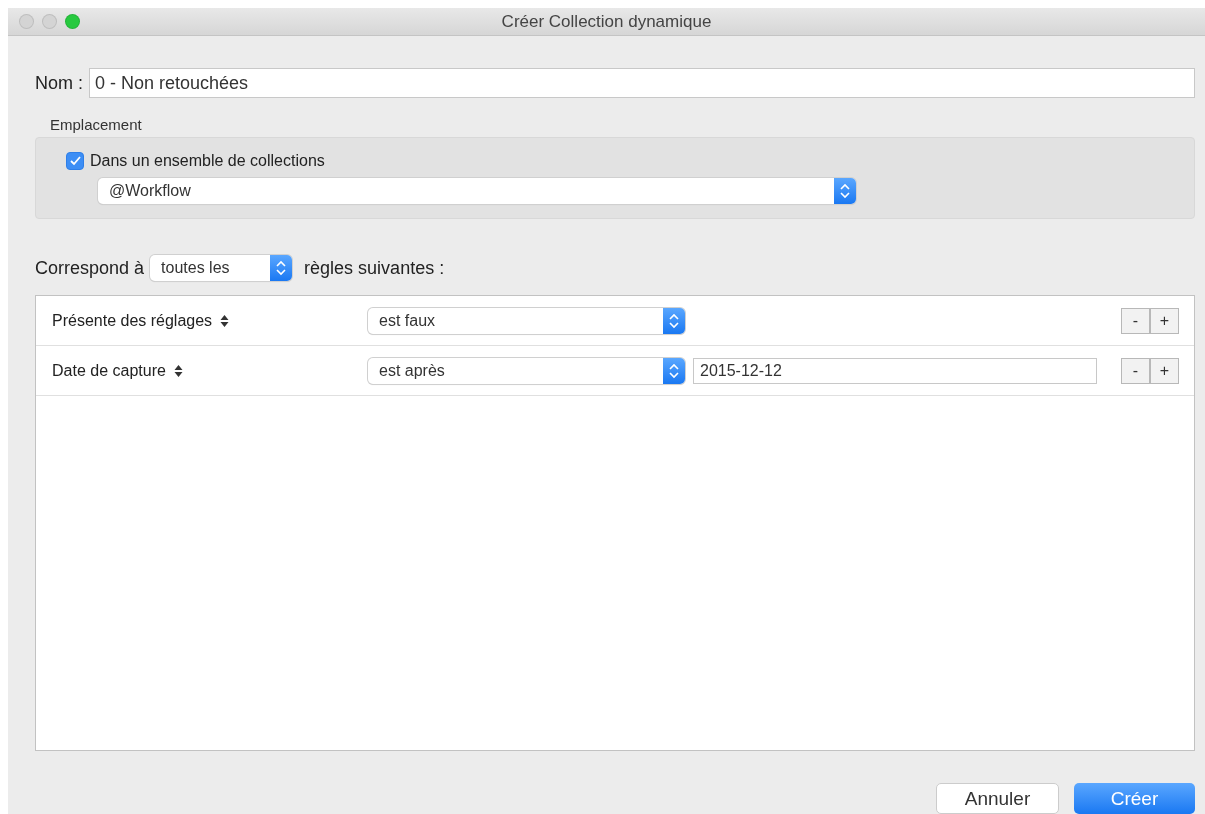  What do you see at coordinates (96, 124) in the screenshot?
I see `location-label: Emplacement` at bounding box center [96, 124].